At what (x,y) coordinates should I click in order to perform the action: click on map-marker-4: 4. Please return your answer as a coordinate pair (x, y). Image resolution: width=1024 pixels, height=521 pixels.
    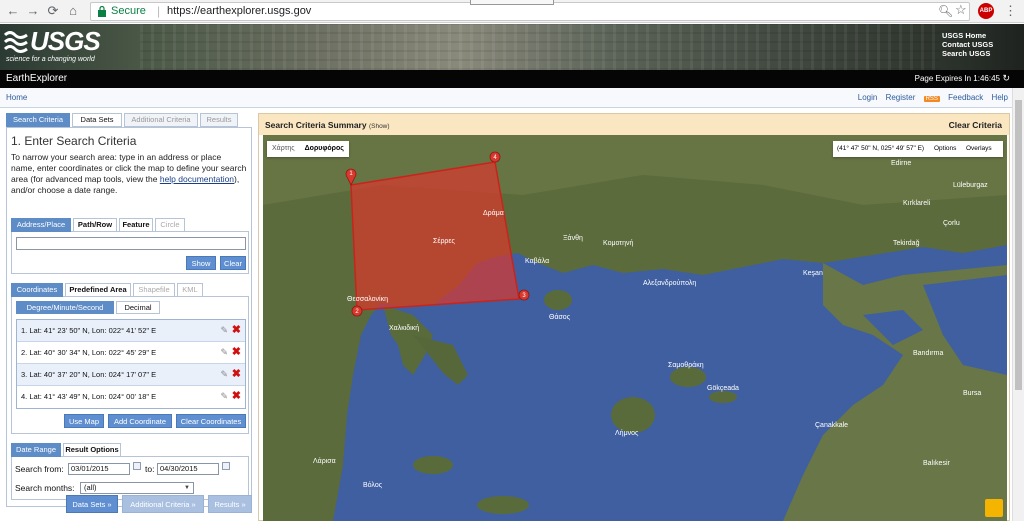
    Looking at the image, I should click on (495, 157).